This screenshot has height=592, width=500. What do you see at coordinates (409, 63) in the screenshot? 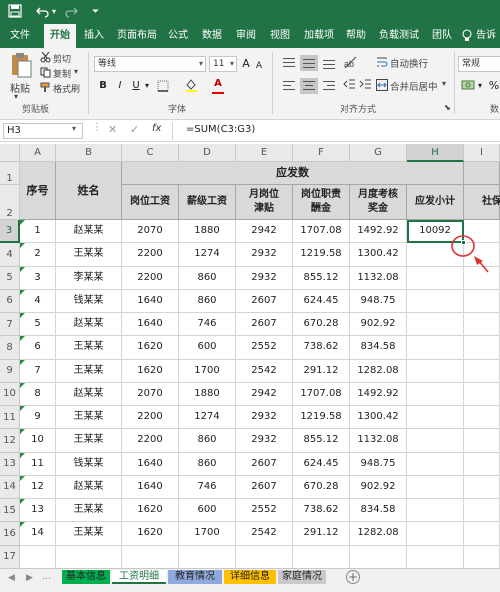
I see `wrap-text-button: 自动换行` at bounding box center [409, 63].